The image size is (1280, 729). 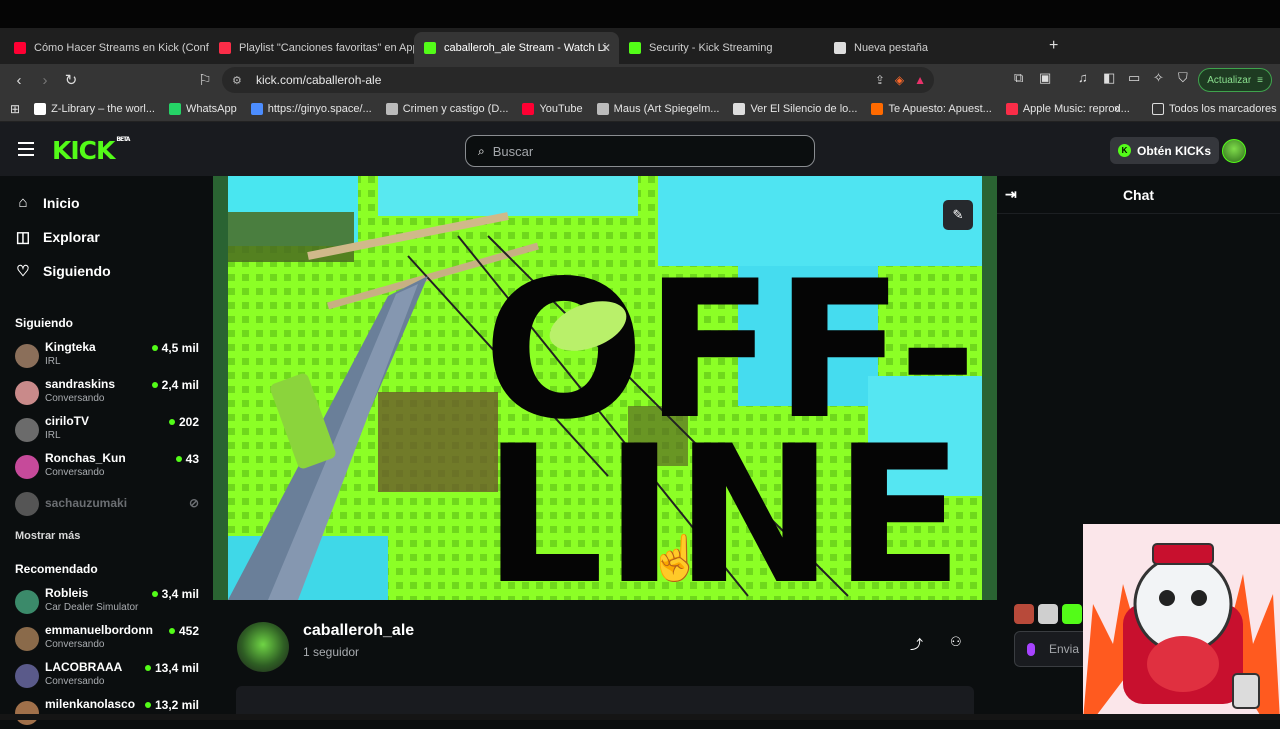 What do you see at coordinates (180, 594) in the screenshot?
I see `viewer-count: 3,4 mil` at bounding box center [180, 594].